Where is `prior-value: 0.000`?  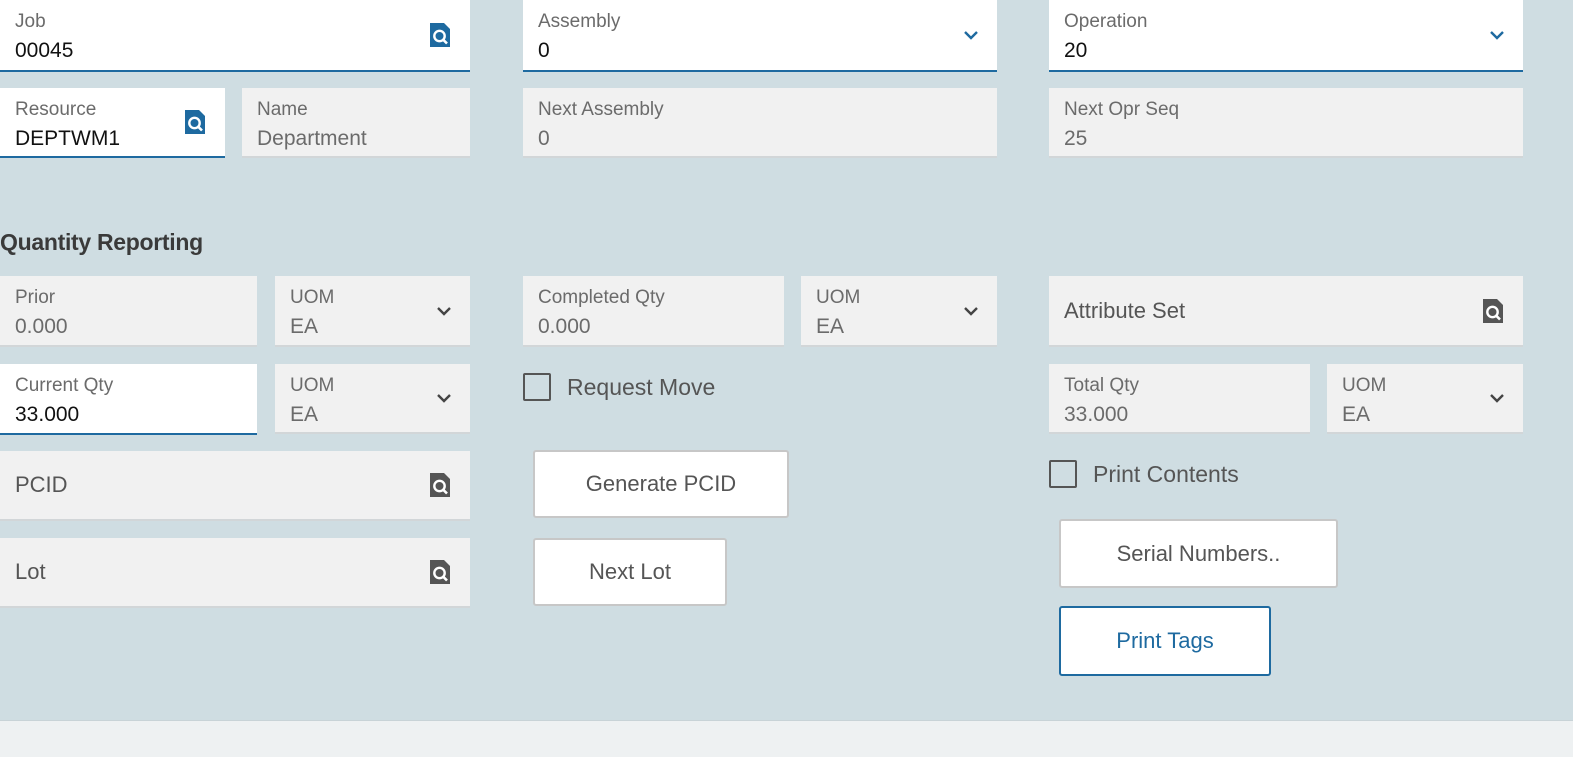 prior-value: 0.000 is located at coordinates (41, 326).